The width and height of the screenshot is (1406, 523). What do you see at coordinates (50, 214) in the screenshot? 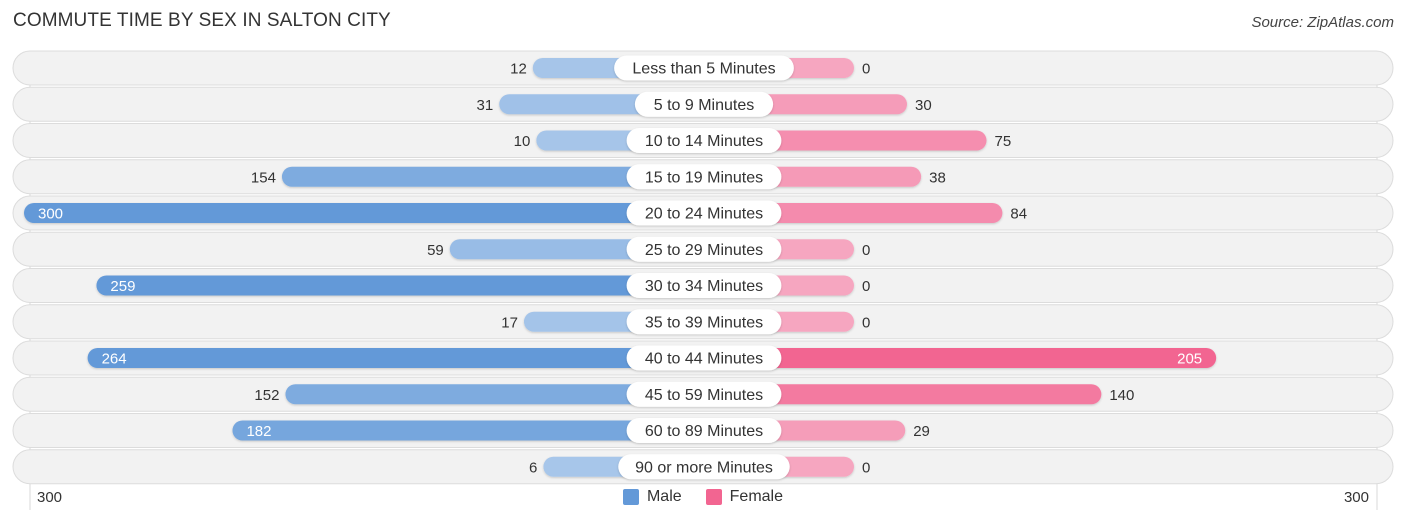
I see `value-label-male: 300` at bounding box center [50, 214].